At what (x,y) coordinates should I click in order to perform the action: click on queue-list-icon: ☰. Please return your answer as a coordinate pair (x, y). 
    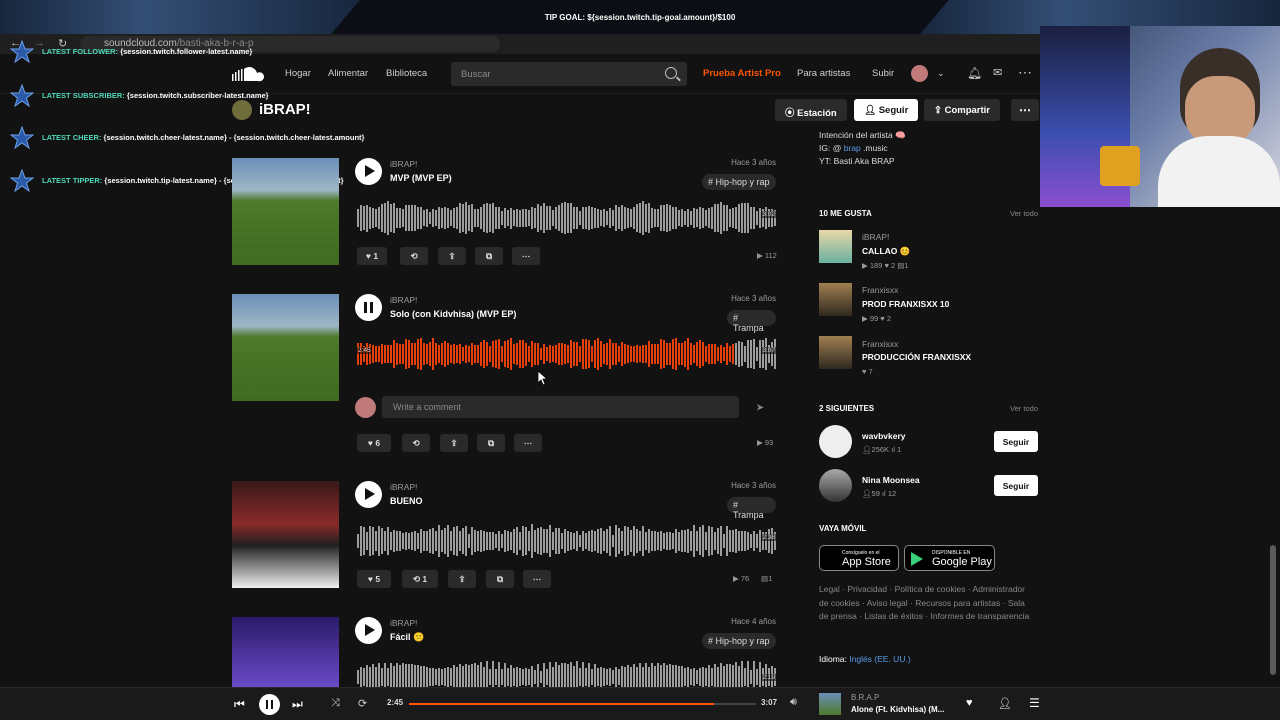
    Looking at the image, I should click on (1034, 703).